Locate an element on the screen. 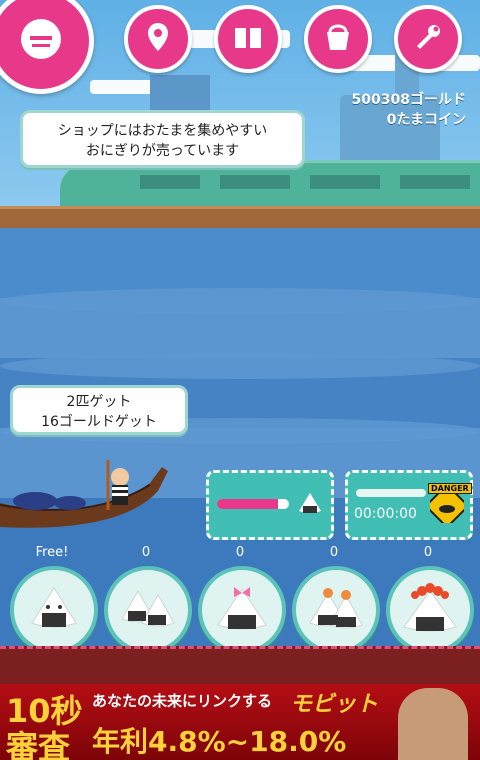 This screenshot has height=760, width=480. onigiri-plain-icon is located at coordinates (54, 610).